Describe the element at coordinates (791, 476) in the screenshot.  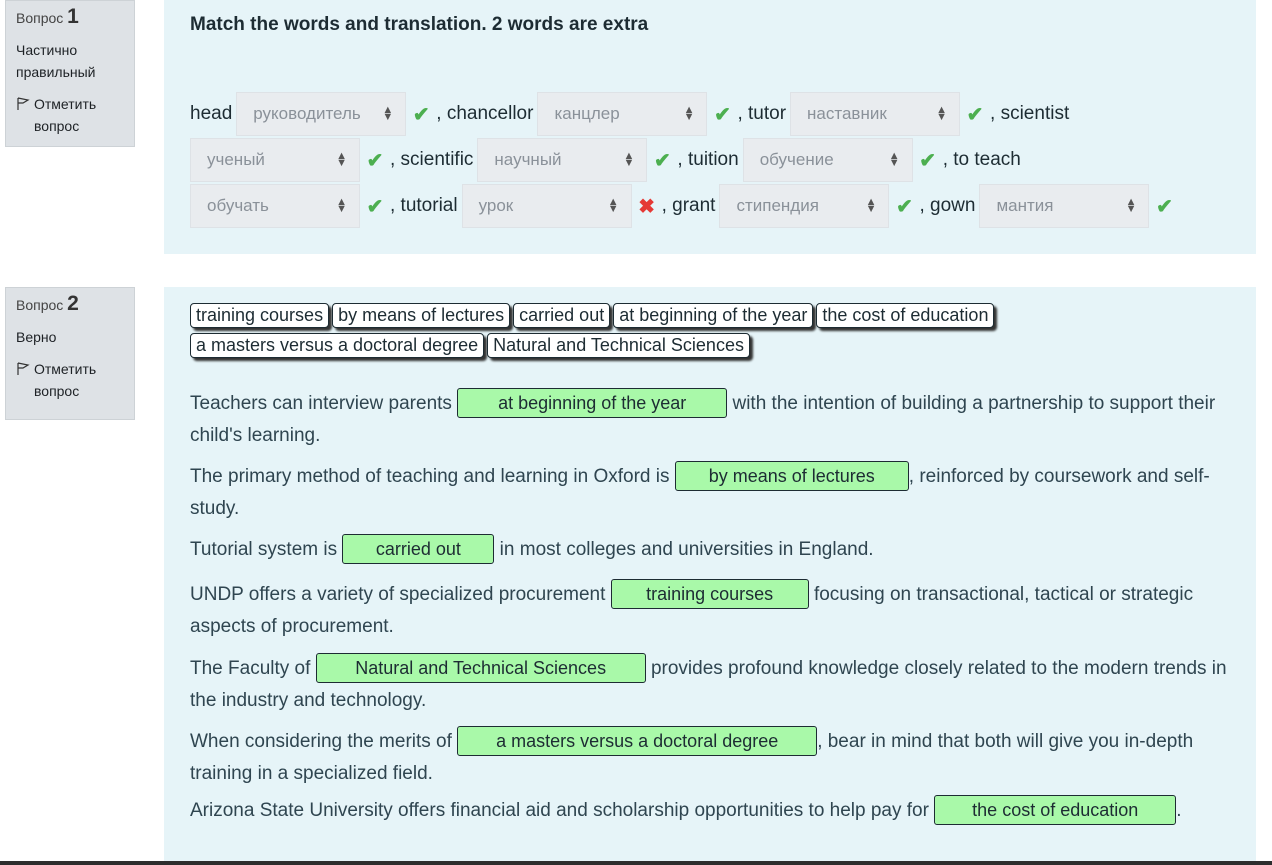
I see `drop-zone: by means of lectures` at that location.